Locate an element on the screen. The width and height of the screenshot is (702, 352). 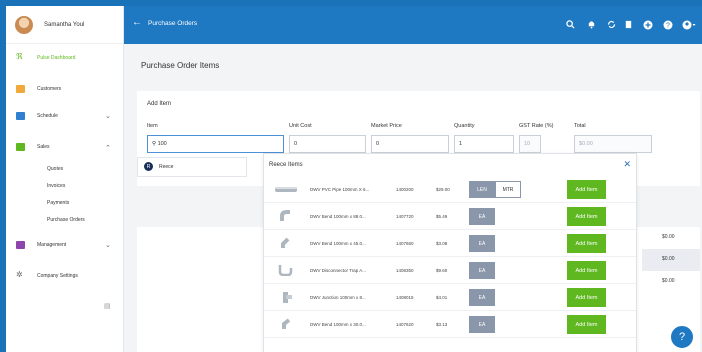
sidebar-subitem-quotes: Quotes is located at coordinates (55, 169).